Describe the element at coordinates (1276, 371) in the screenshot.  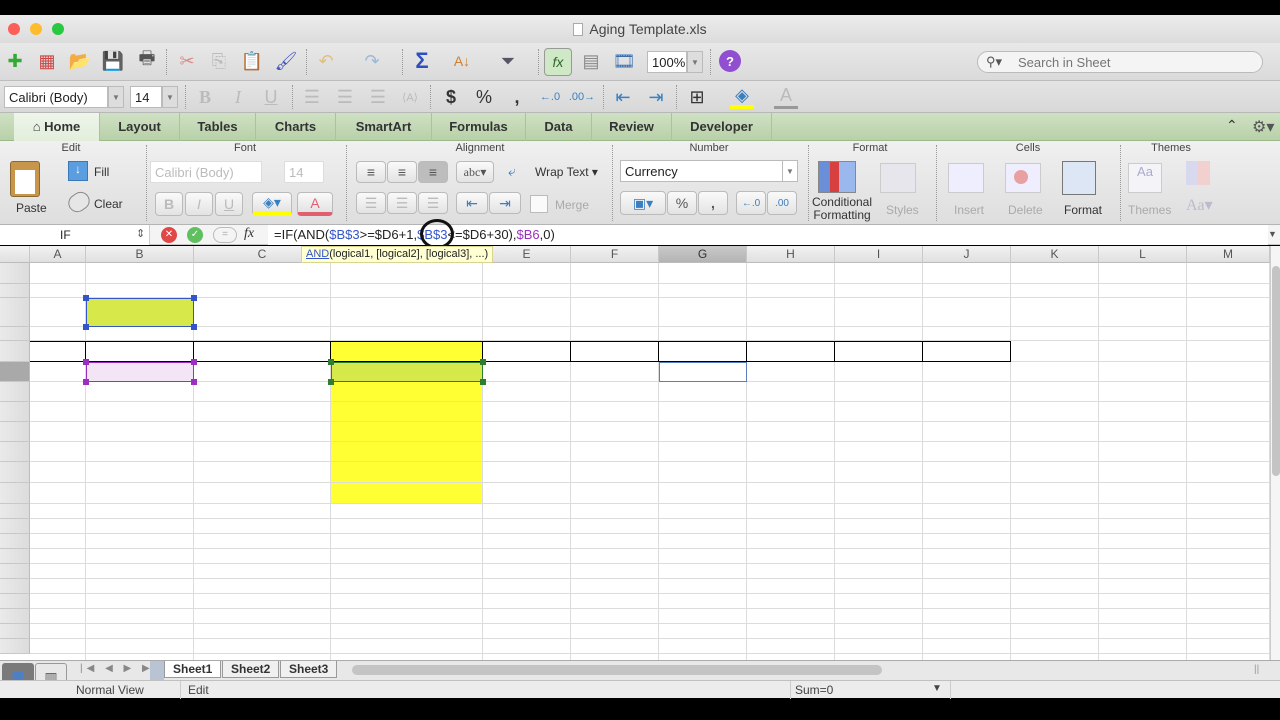
I see `vertical-scroll-thumb` at that location.